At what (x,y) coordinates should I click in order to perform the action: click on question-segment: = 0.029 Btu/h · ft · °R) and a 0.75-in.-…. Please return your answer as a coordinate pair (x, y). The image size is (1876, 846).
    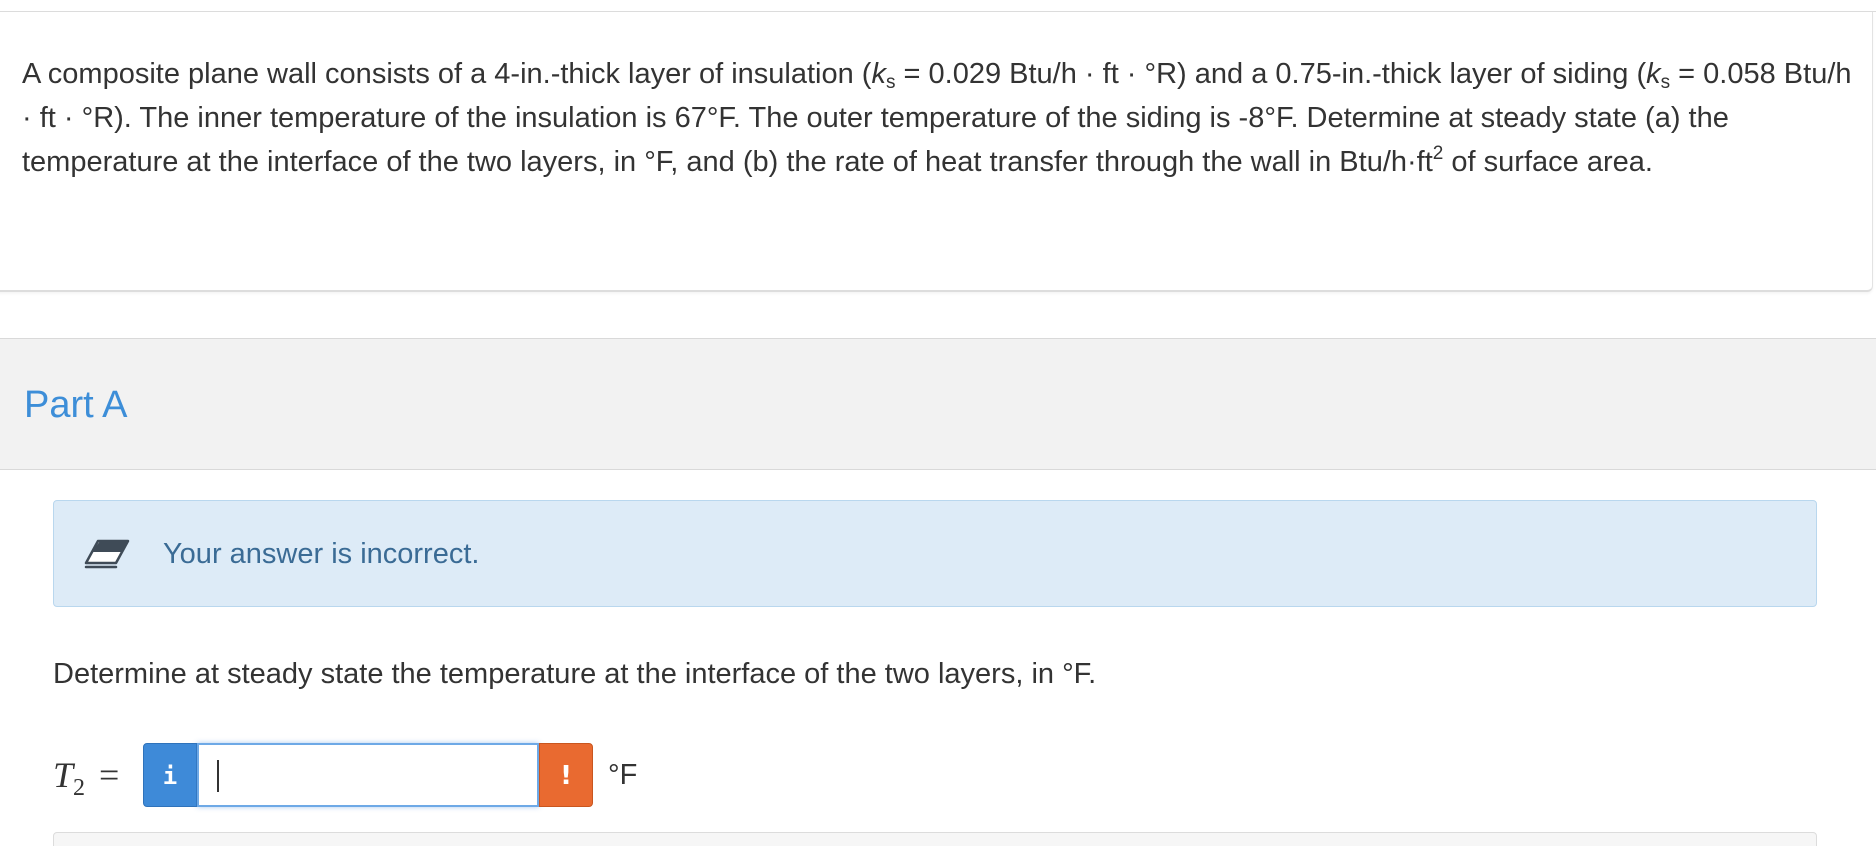
    Looking at the image, I should click on (1271, 74).